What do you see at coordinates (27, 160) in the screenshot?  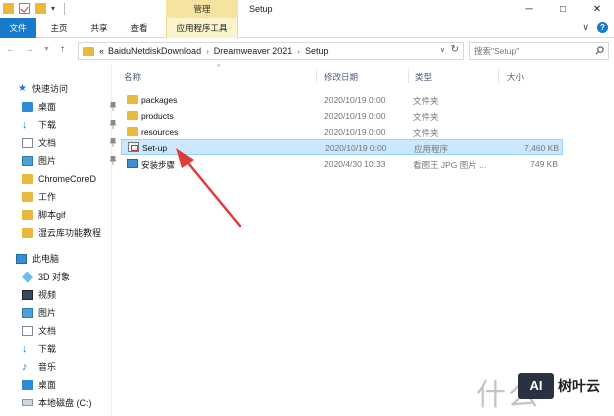 I see `picture-icon` at bounding box center [27, 160].